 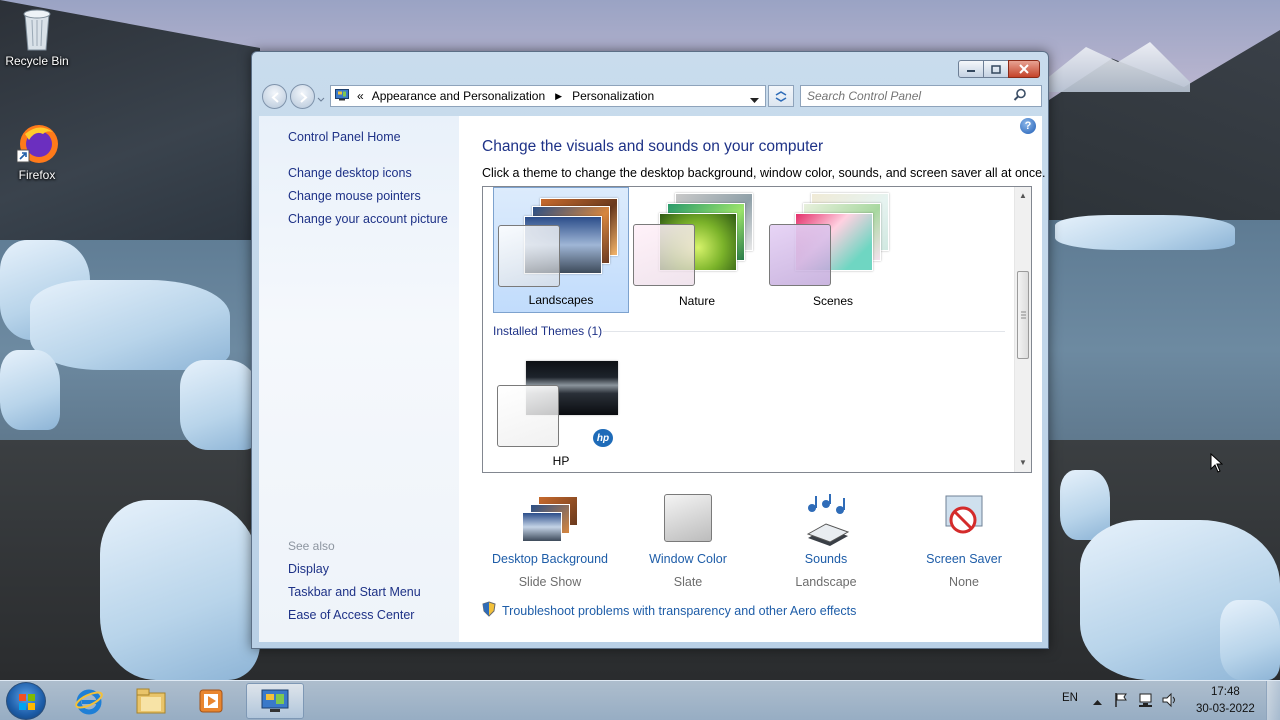 What do you see at coordinates (311, 546) in the screenshot?
I see `see-also-heading: See also` at bounding box center [311, 546].